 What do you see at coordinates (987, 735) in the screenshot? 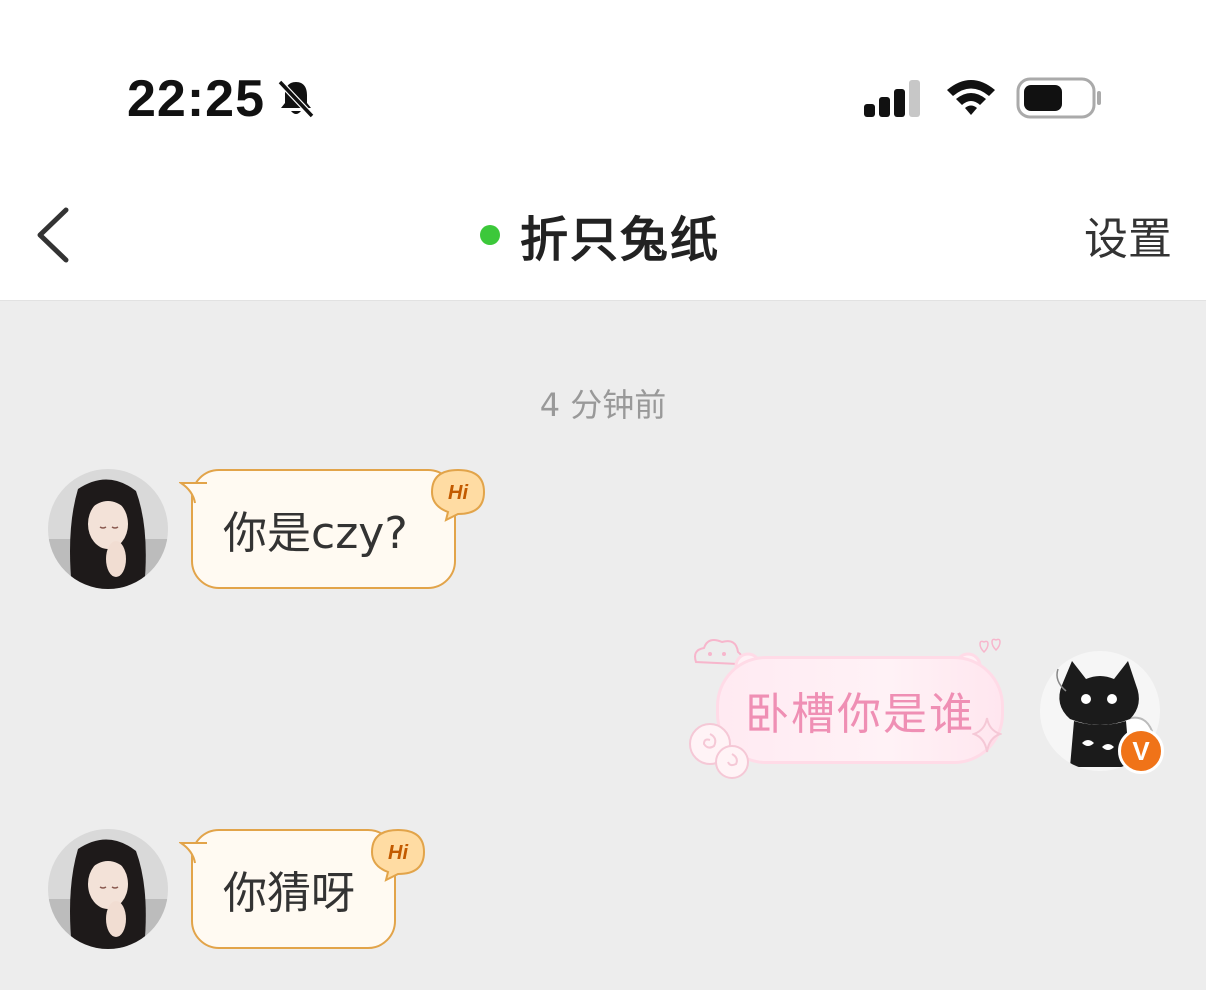
I see `sparkle-icon` at bounding box center [987, 735].